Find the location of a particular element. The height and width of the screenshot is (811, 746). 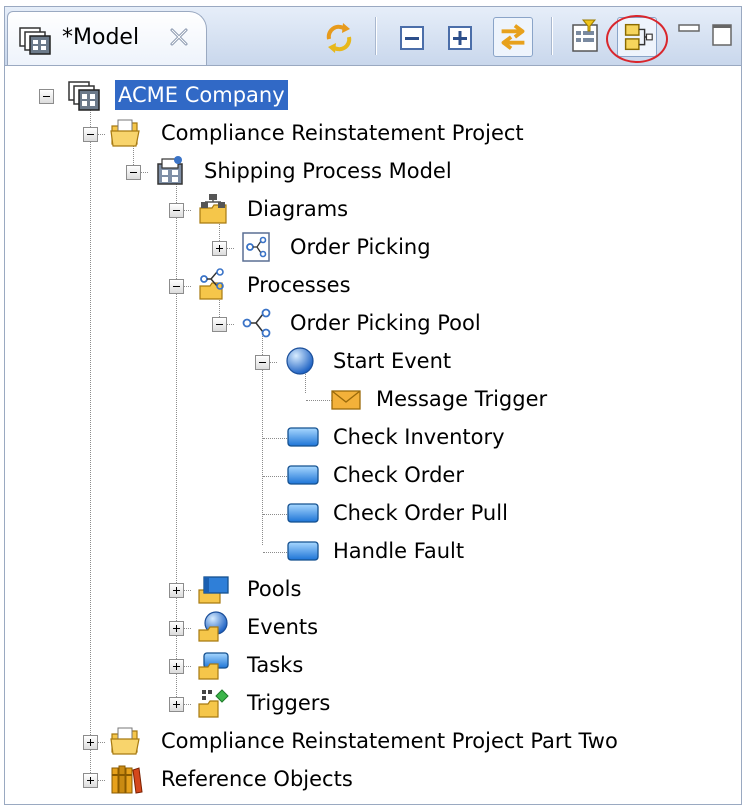

tab-title: *Model is located at coordinates (101, 37).